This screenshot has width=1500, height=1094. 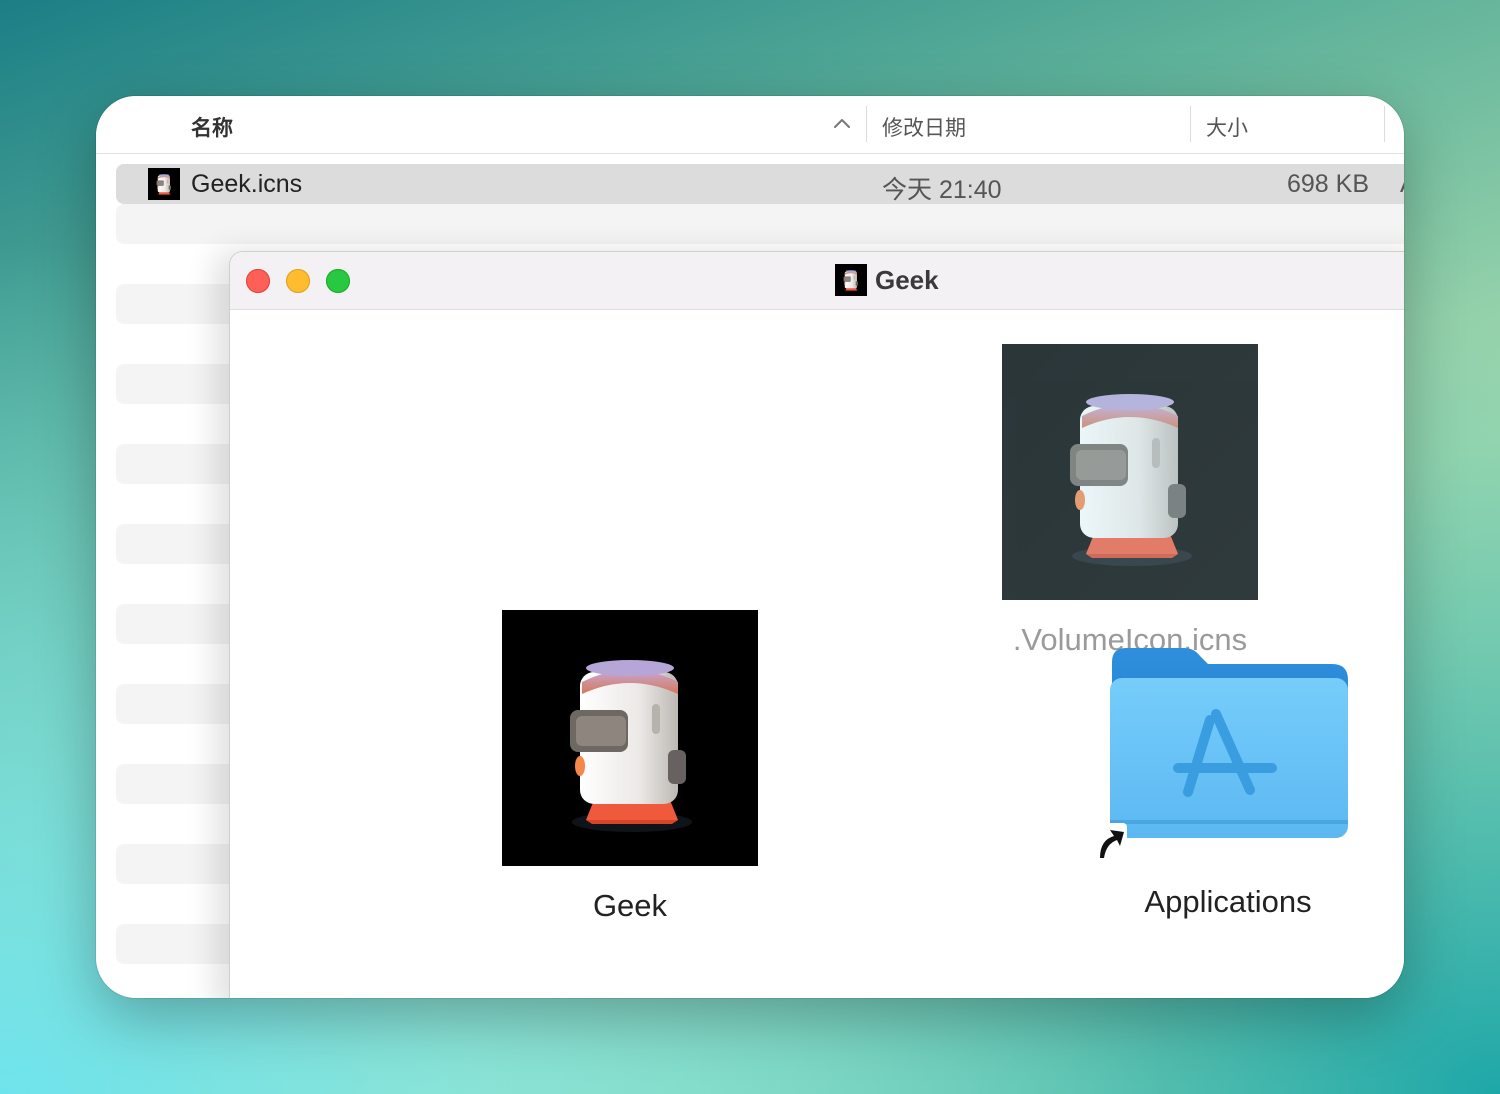 I want to click on close-button, so click(x=258, y=281).